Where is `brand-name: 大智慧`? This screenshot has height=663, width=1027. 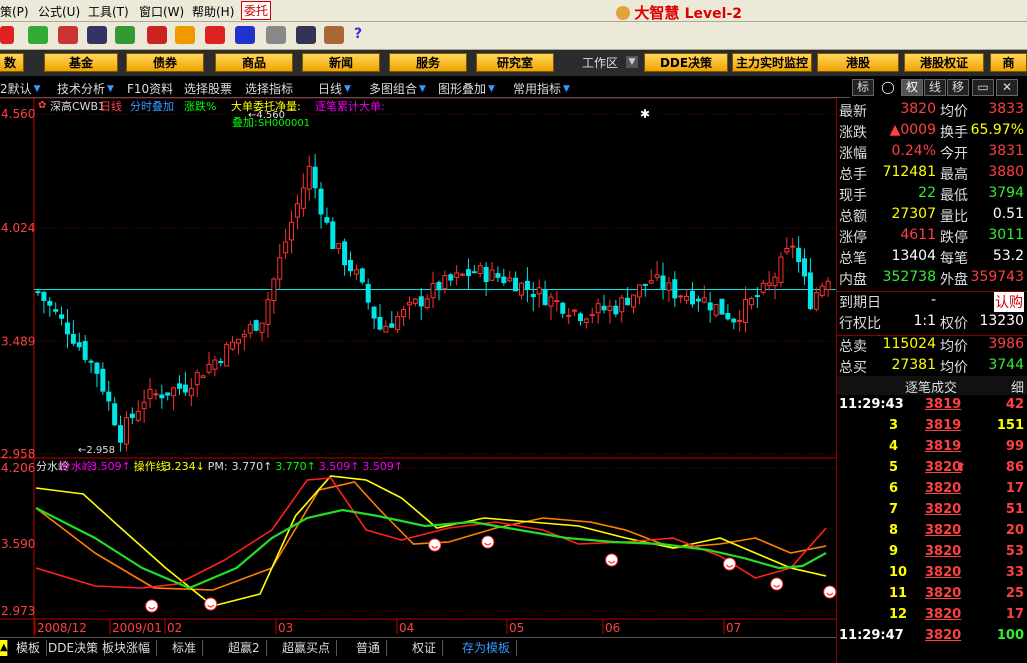
brand-name: 大智慧 is located at coordinates (657, 13).